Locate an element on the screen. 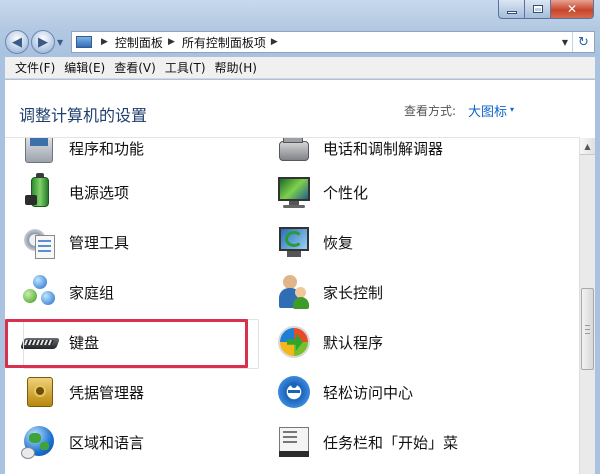 This screenshot has height=474, width=600. menu-tools: 工具(T) is located at coordinates (186, 67).